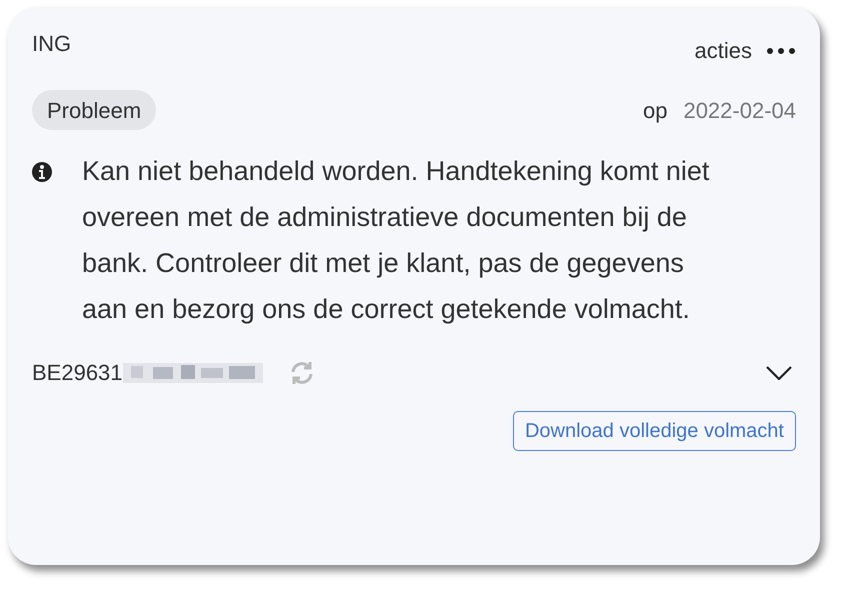 This screenshot has height=590, width=843. Describe the element at coordinates (745, 51) in the screenshot. I see `actions-button: acties` at that location.